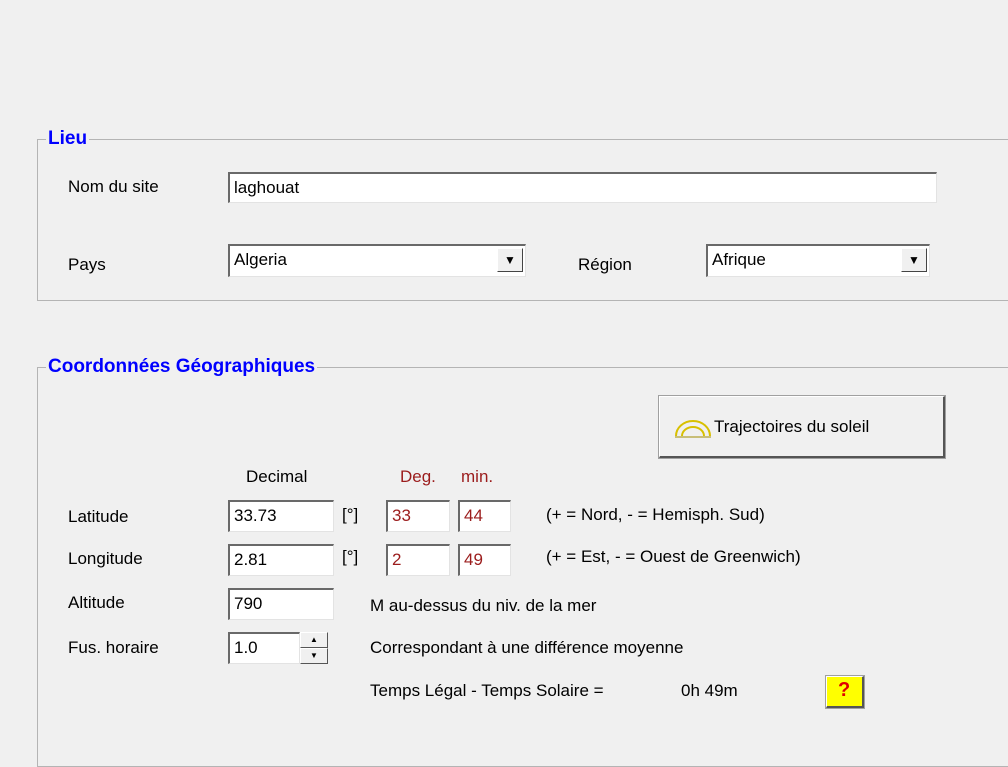 The width and height of the screenshot is (1008, 767). What do you see at coordinates (914, 260) in the screenshot?
I see `region-dropdown-icon: ▼` at bounding box center [914, 260].